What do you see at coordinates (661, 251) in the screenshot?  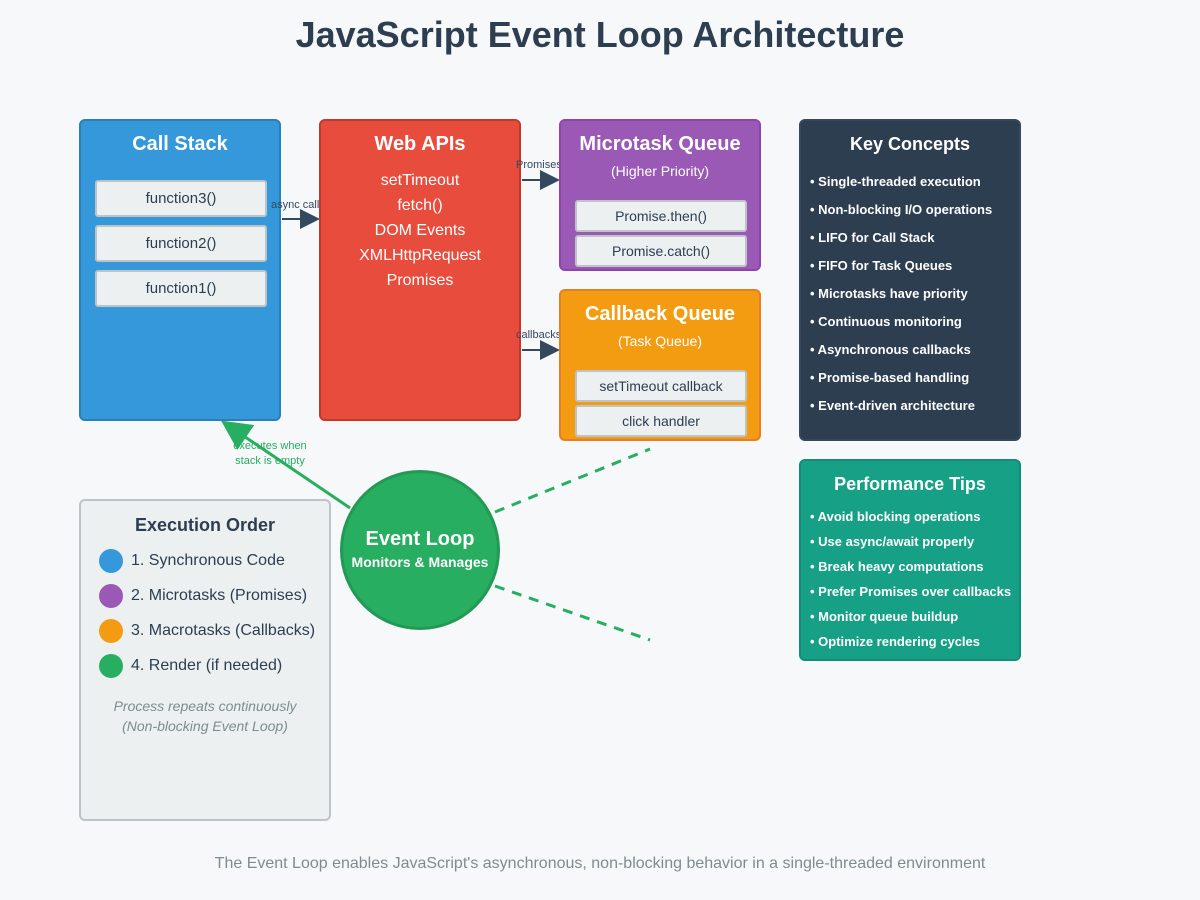 I see `microtask-item: Promise.catch()` at bounding box center [661, 251].